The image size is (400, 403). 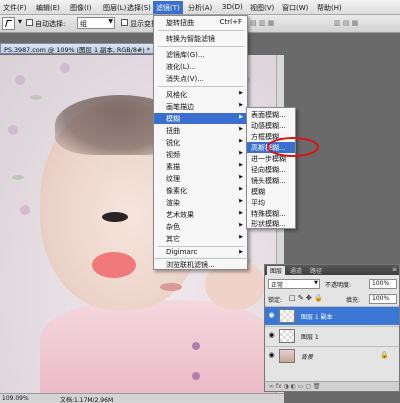 I want to click on menu-3d: 3D(D), so click(x=232, y=7).